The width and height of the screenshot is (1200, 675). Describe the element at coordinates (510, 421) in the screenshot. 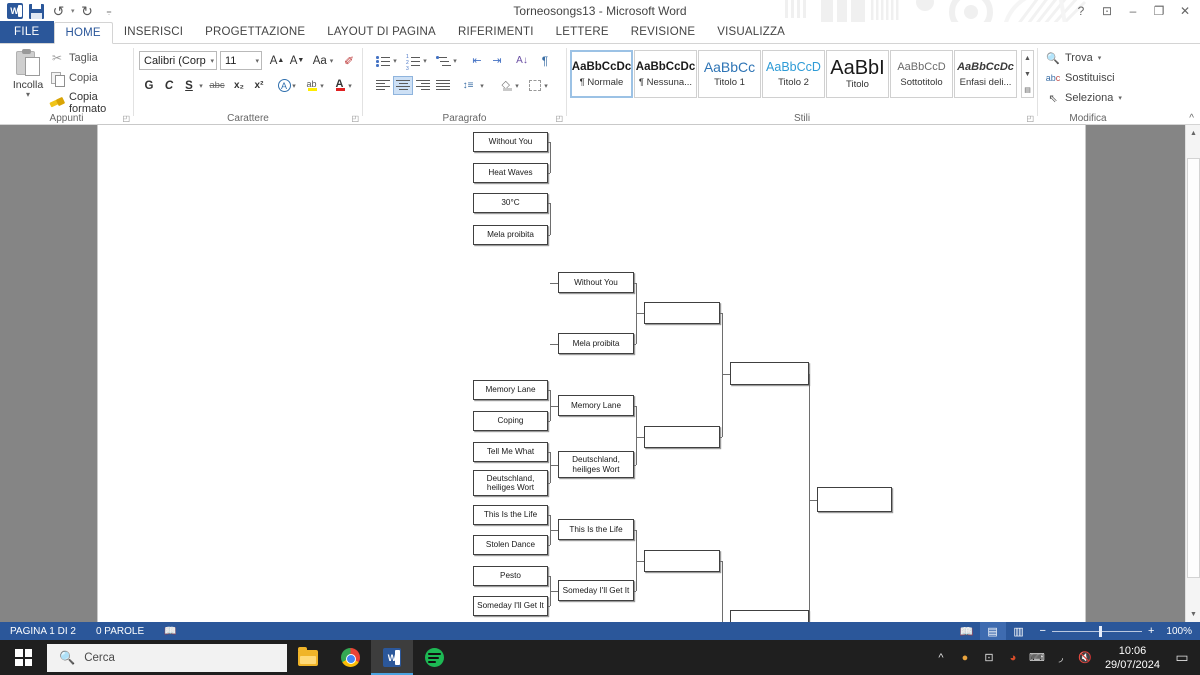

I see `bracket-box-r1-6: Coping` at that location.